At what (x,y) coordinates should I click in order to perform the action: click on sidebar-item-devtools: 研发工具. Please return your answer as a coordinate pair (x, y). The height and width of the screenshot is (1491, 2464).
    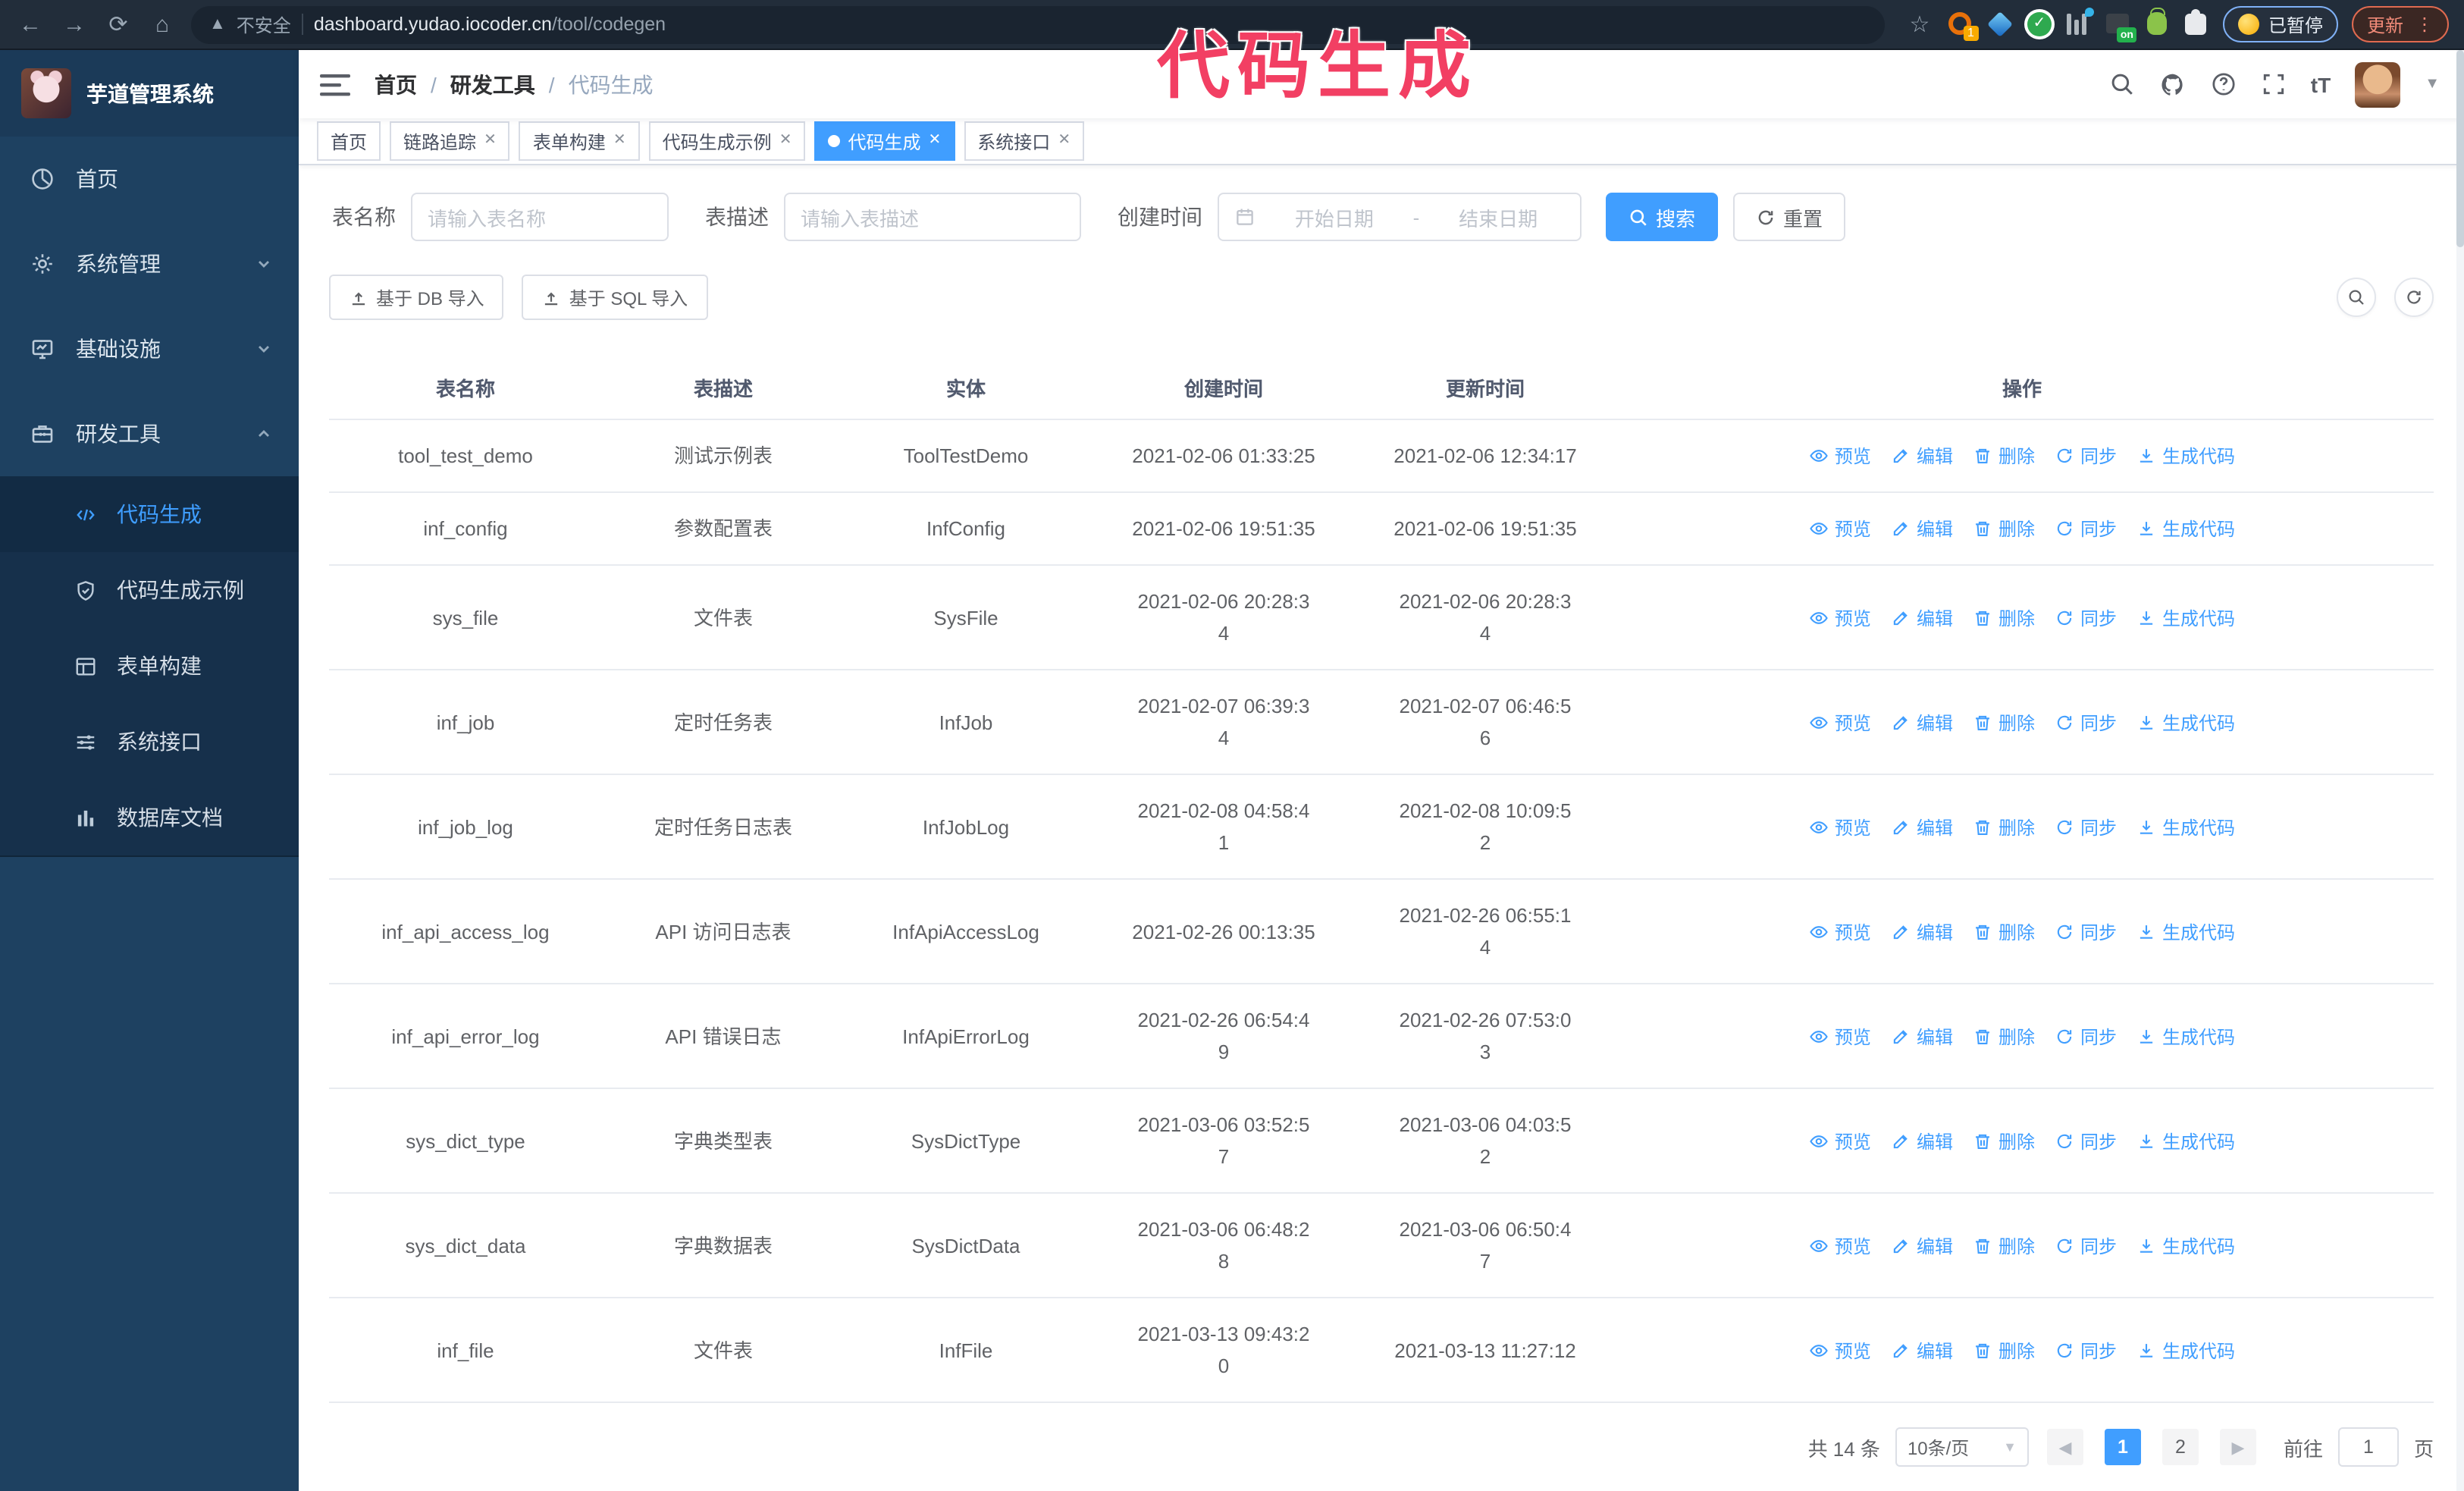
    Looking at the image, I should click on (150, 433).